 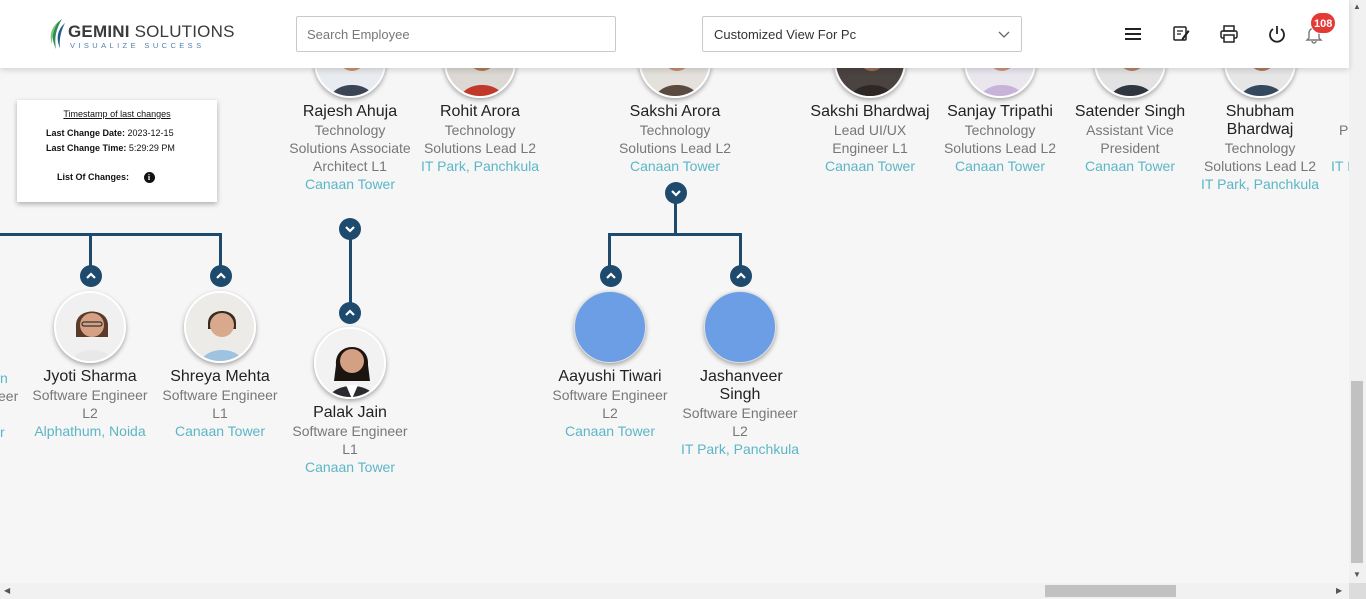 What do you see at coordinates (7, 590) in the screenshot?
I see `scroll-left-arrow-icon: ◀` at bounding box center [7, 590].